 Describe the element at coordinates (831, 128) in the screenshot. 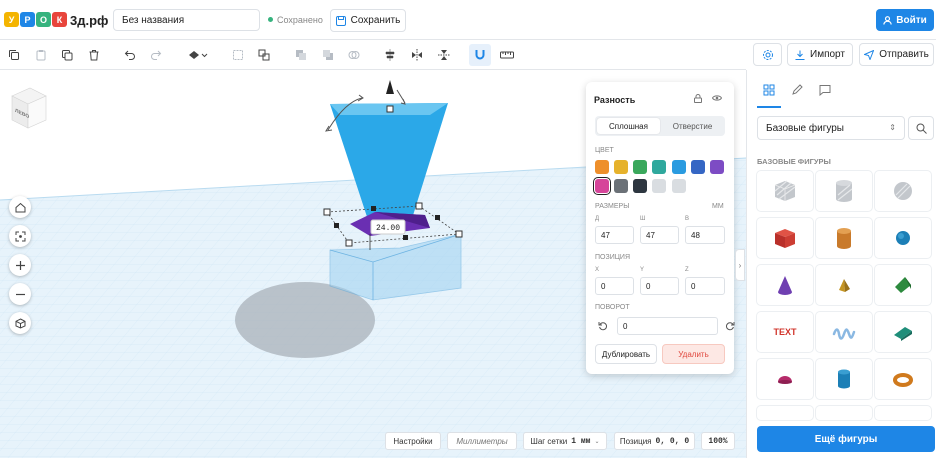

I see `shape-category-select: Базовые фигуры ⇕` at that location.